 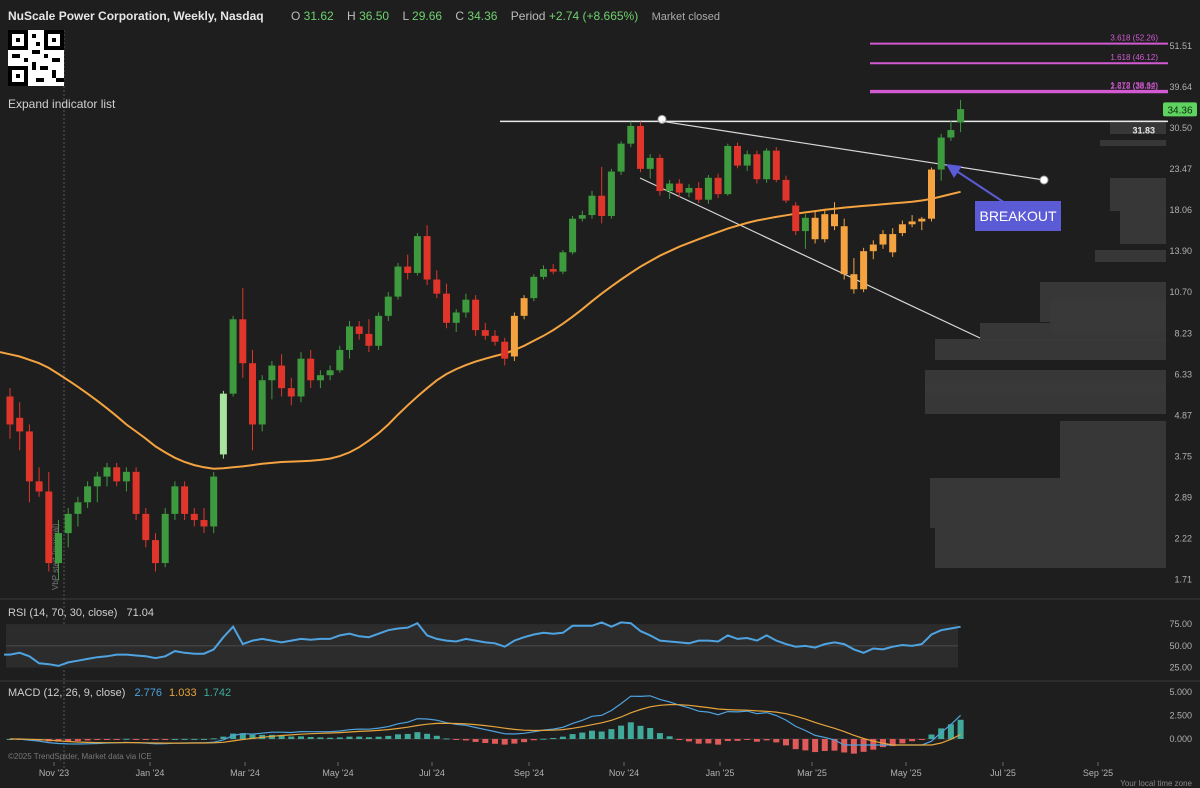 I want to click on last-price-tag: 34.36, so click(x=1179, y=110).